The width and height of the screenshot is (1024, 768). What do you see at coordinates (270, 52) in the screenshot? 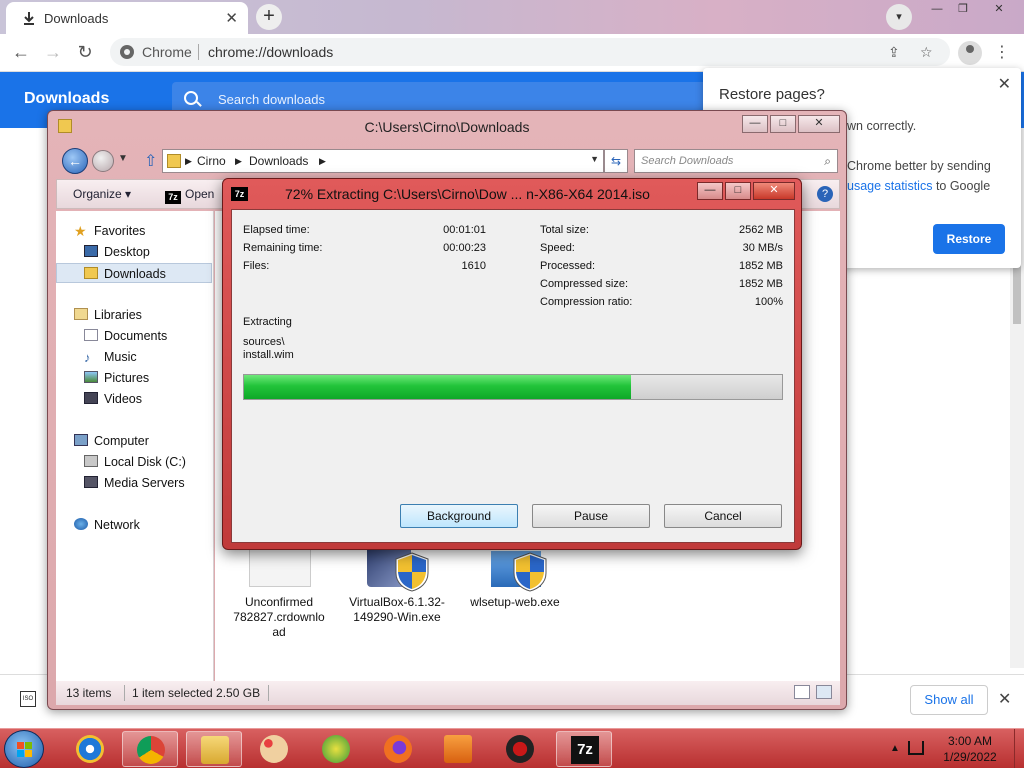
I see `omnibox-url: chrome://downloads` at bounding box center [270, 52].